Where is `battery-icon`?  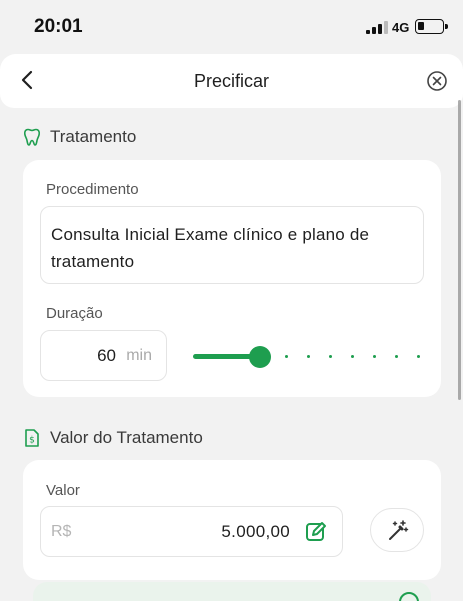 battery-icon is located at coordinates (431, 26).